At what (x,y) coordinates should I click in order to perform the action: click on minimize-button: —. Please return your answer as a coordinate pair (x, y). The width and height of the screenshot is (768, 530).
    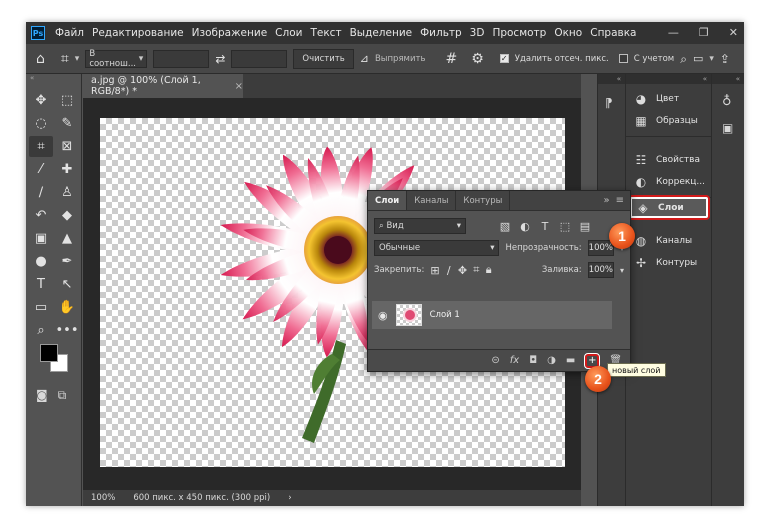
    Looking at the image, I should click on (673, 32).